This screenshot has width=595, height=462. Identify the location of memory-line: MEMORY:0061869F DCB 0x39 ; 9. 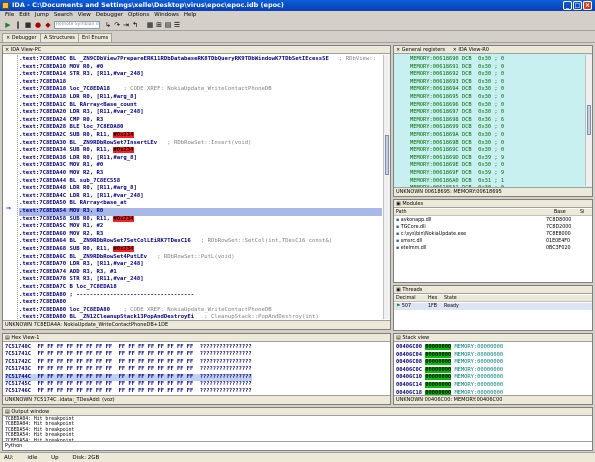
(457, 174).